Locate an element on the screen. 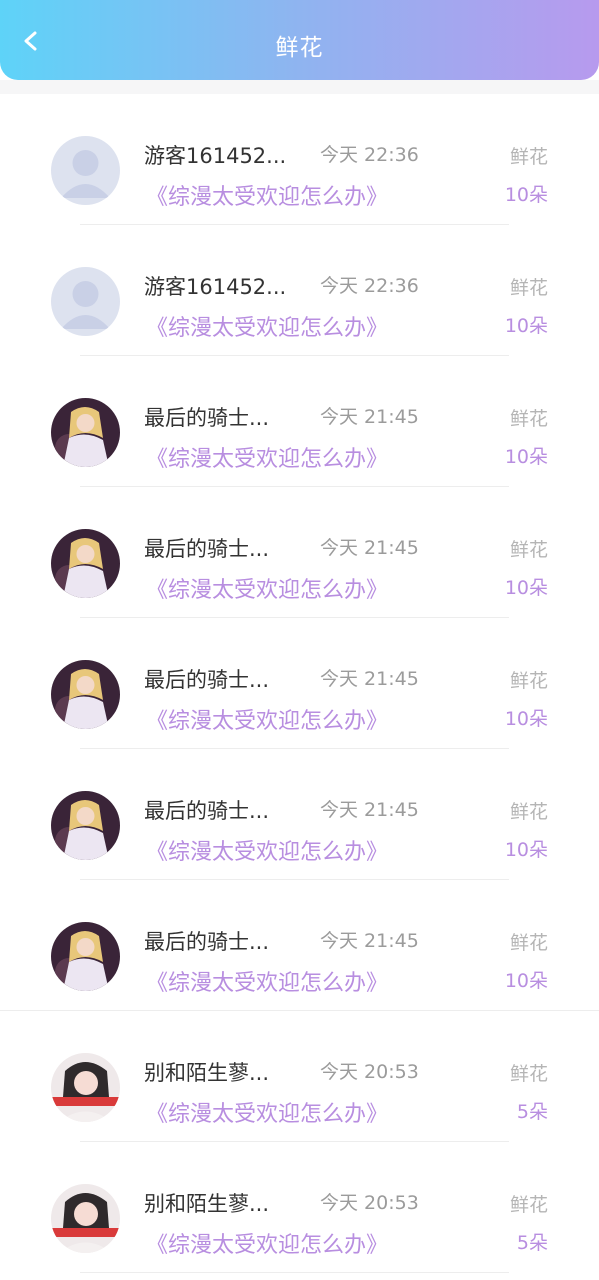 The height and width of the screenshot is (1280, 599). header-bar: 鲜花 is located at coordinates (299, 40).